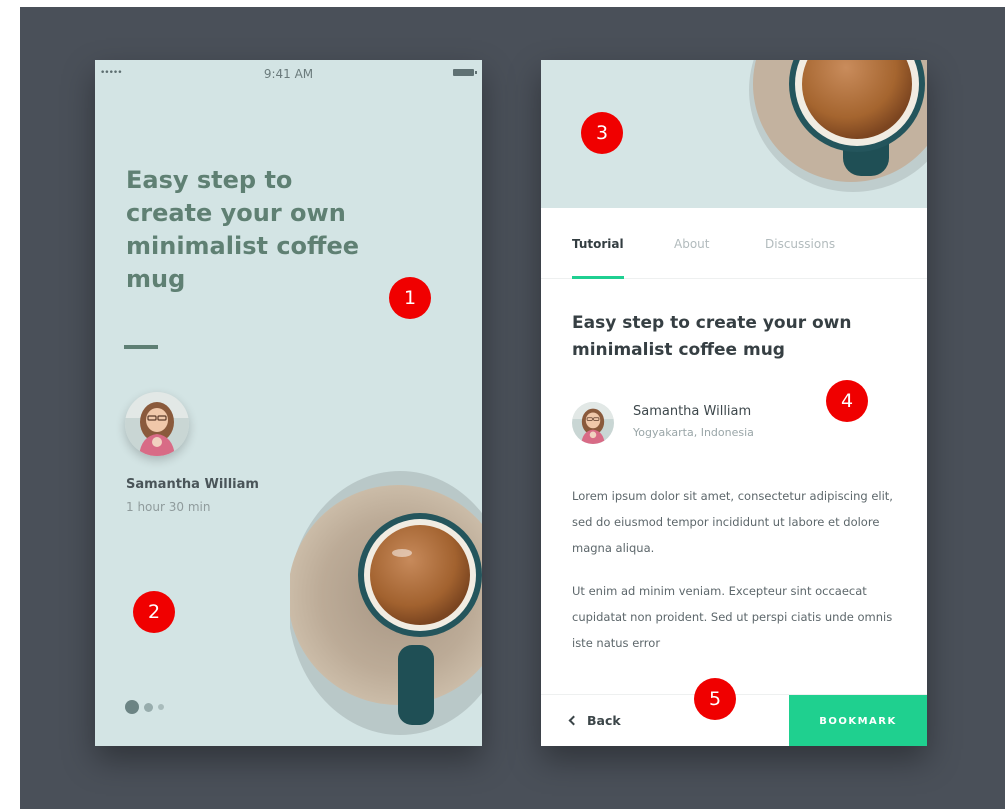  What do you see at coordinates (602, 133) in the screenshot?
I see `annotation-marker-3: 3` at bounding box center [602, 133].